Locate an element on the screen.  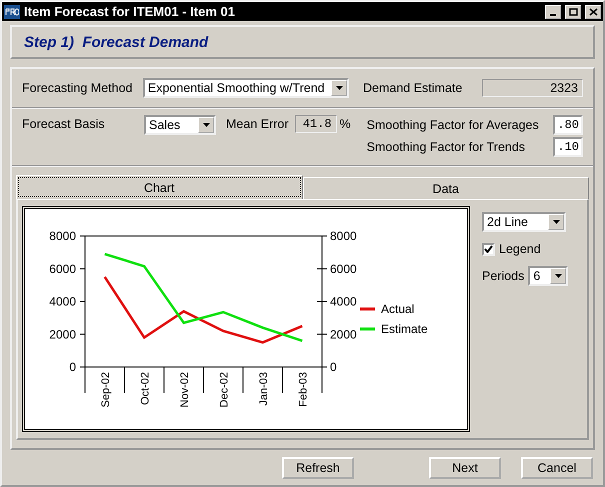
legend-label: Actual is located at coordinates (397, 309).